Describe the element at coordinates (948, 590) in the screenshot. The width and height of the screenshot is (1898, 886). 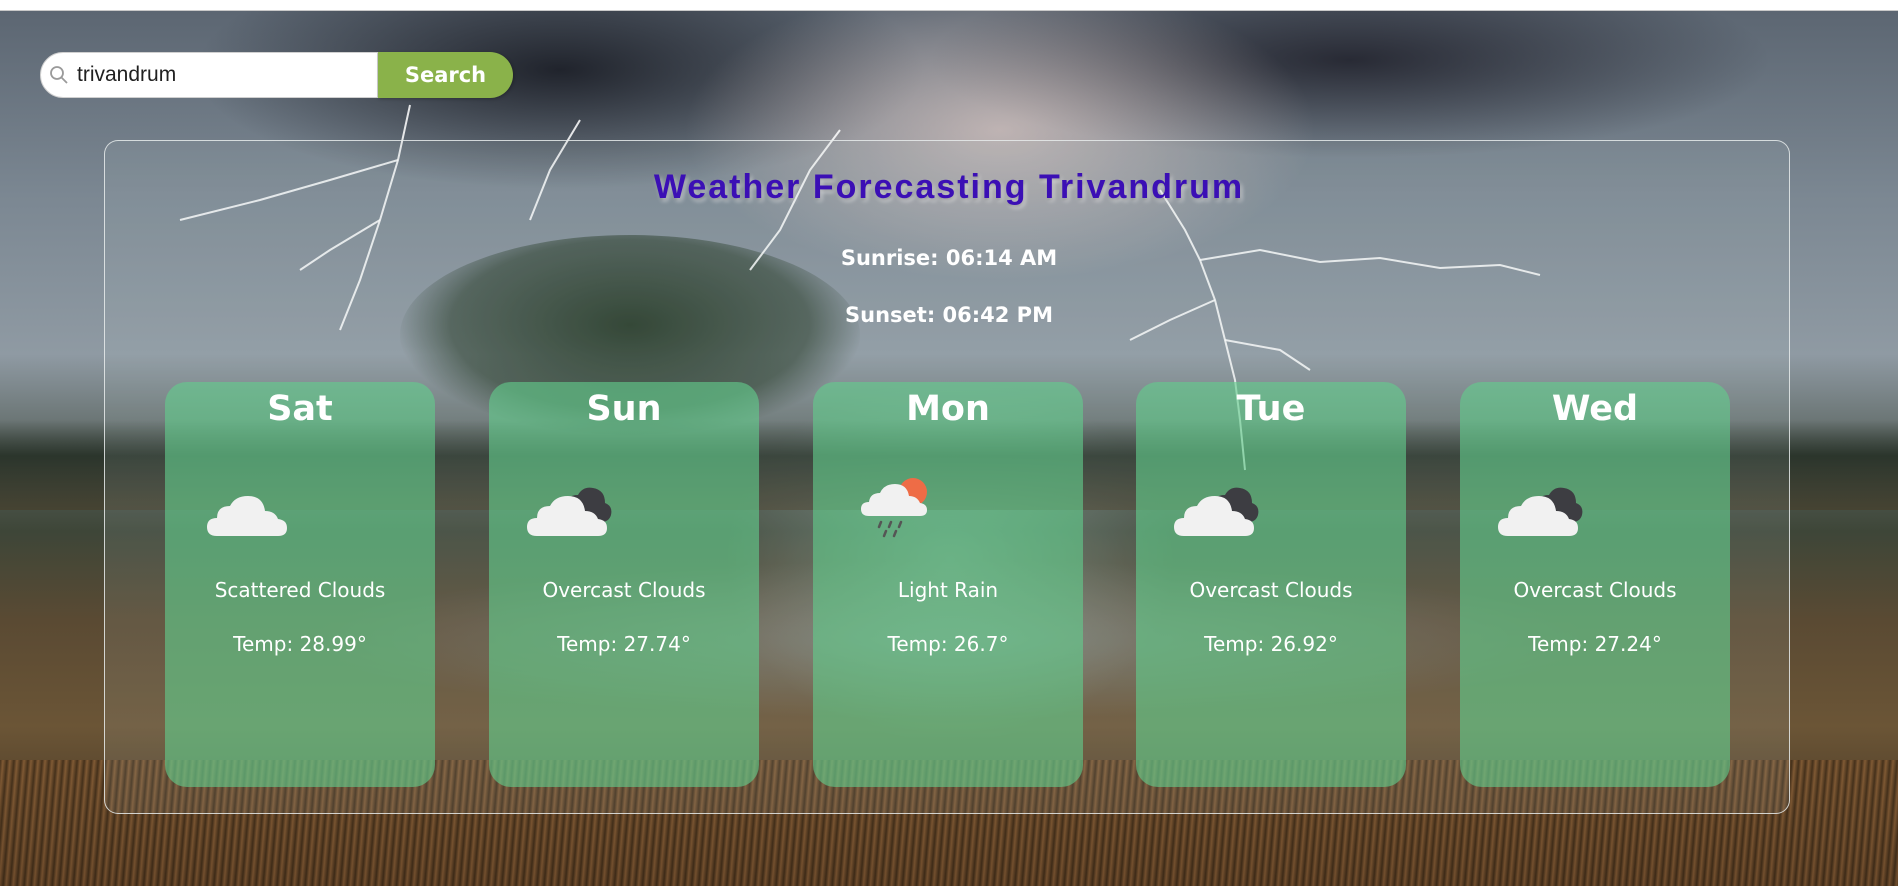
I see `card-description: Light Rain` at that location.